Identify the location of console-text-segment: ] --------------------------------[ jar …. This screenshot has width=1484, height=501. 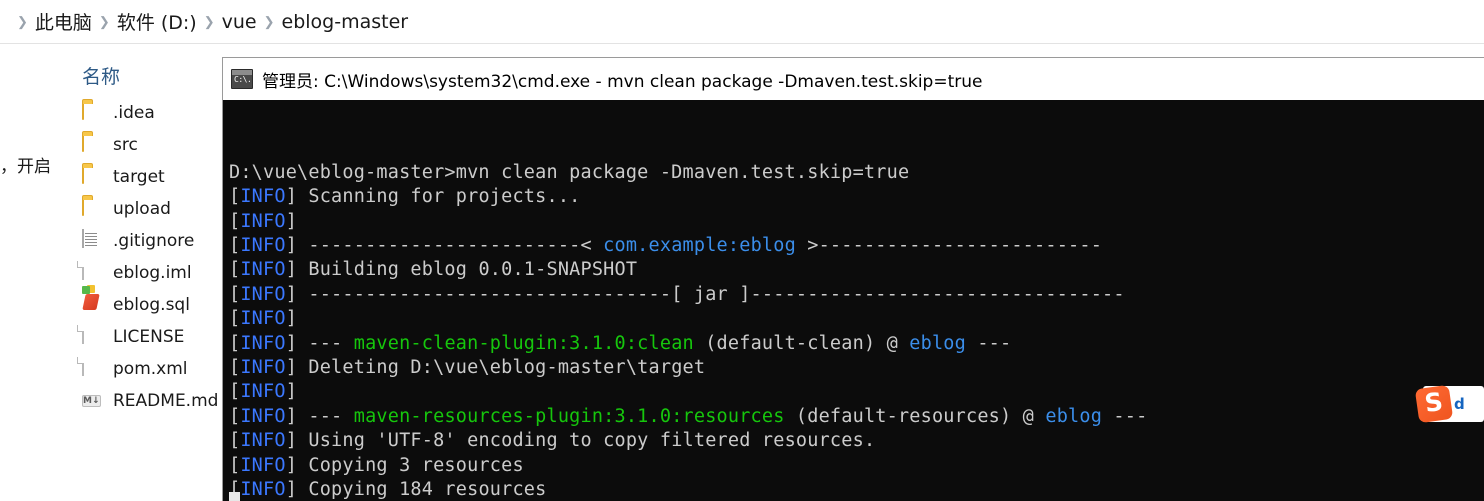
(705, 294).